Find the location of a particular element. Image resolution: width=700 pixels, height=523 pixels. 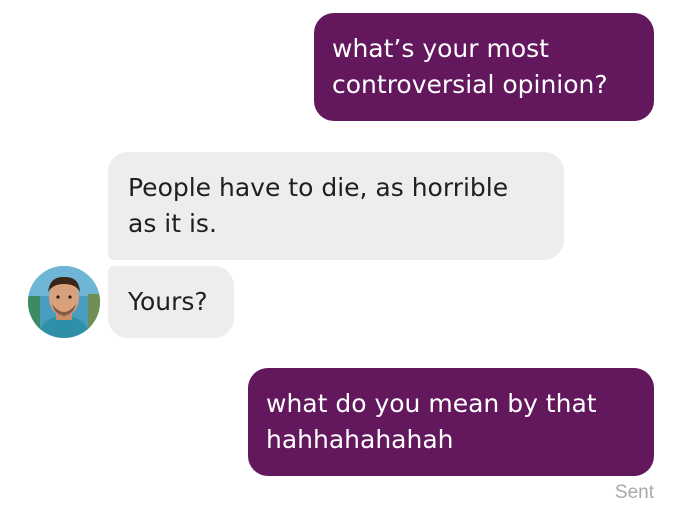

message-bubble-received: Yours? is located at coordinates (171, 302).